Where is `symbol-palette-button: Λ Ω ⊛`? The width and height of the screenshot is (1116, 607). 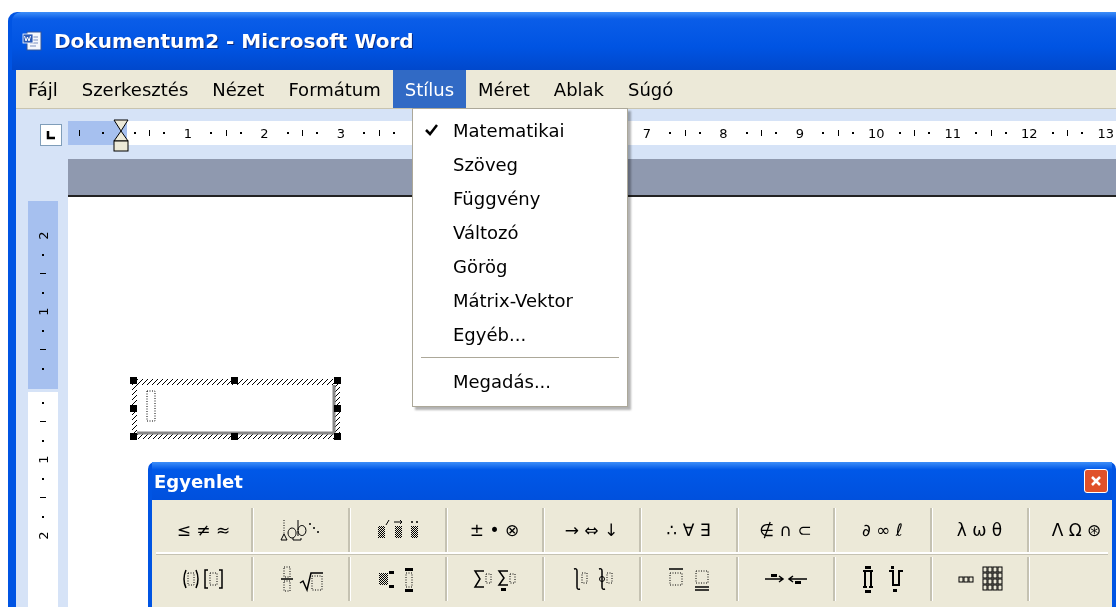 symbol-palette-button: Λ Ω ⊛ is located at coordinates (1072, 530).